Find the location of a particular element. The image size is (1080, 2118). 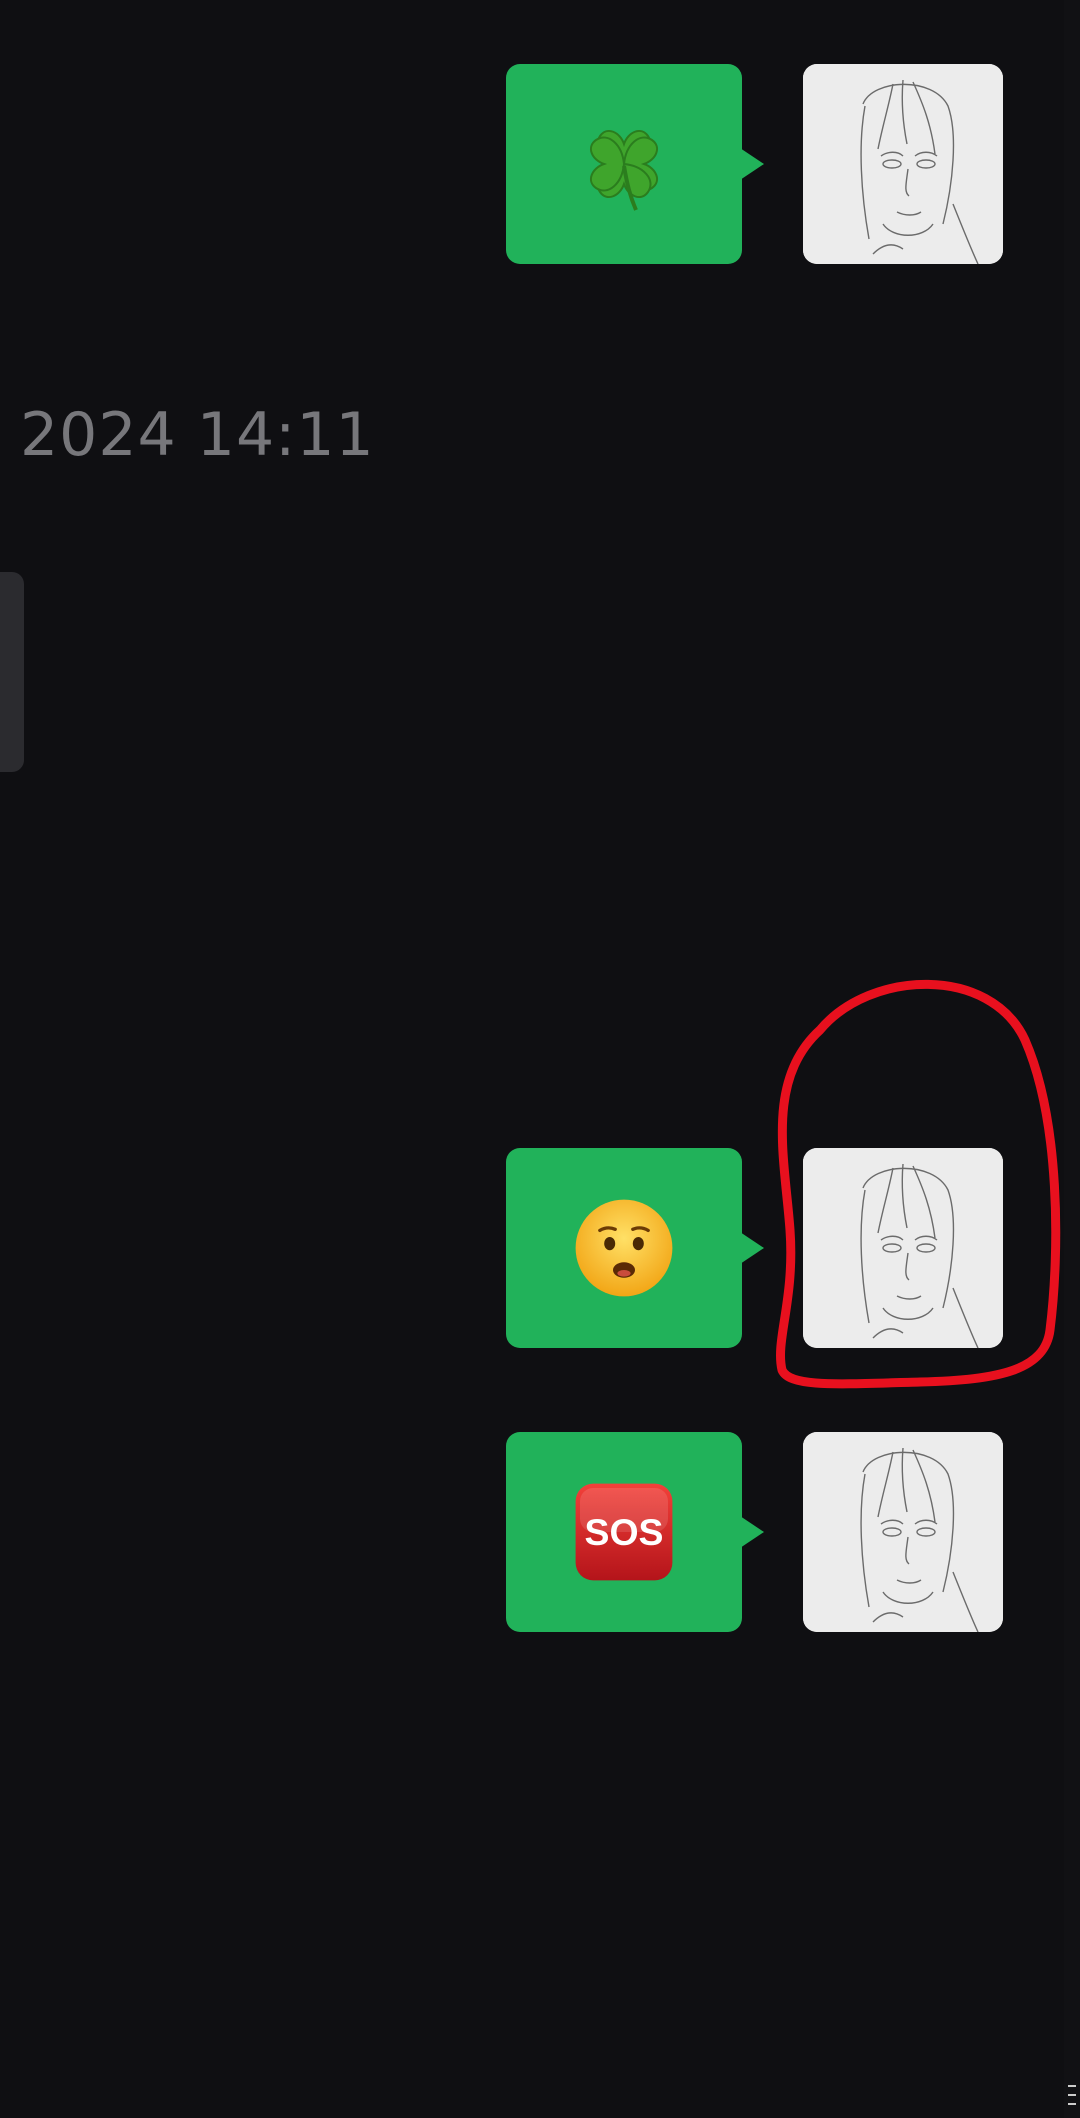

message-timestamp: 2024 14:11 is located at coordinates (197, 435).